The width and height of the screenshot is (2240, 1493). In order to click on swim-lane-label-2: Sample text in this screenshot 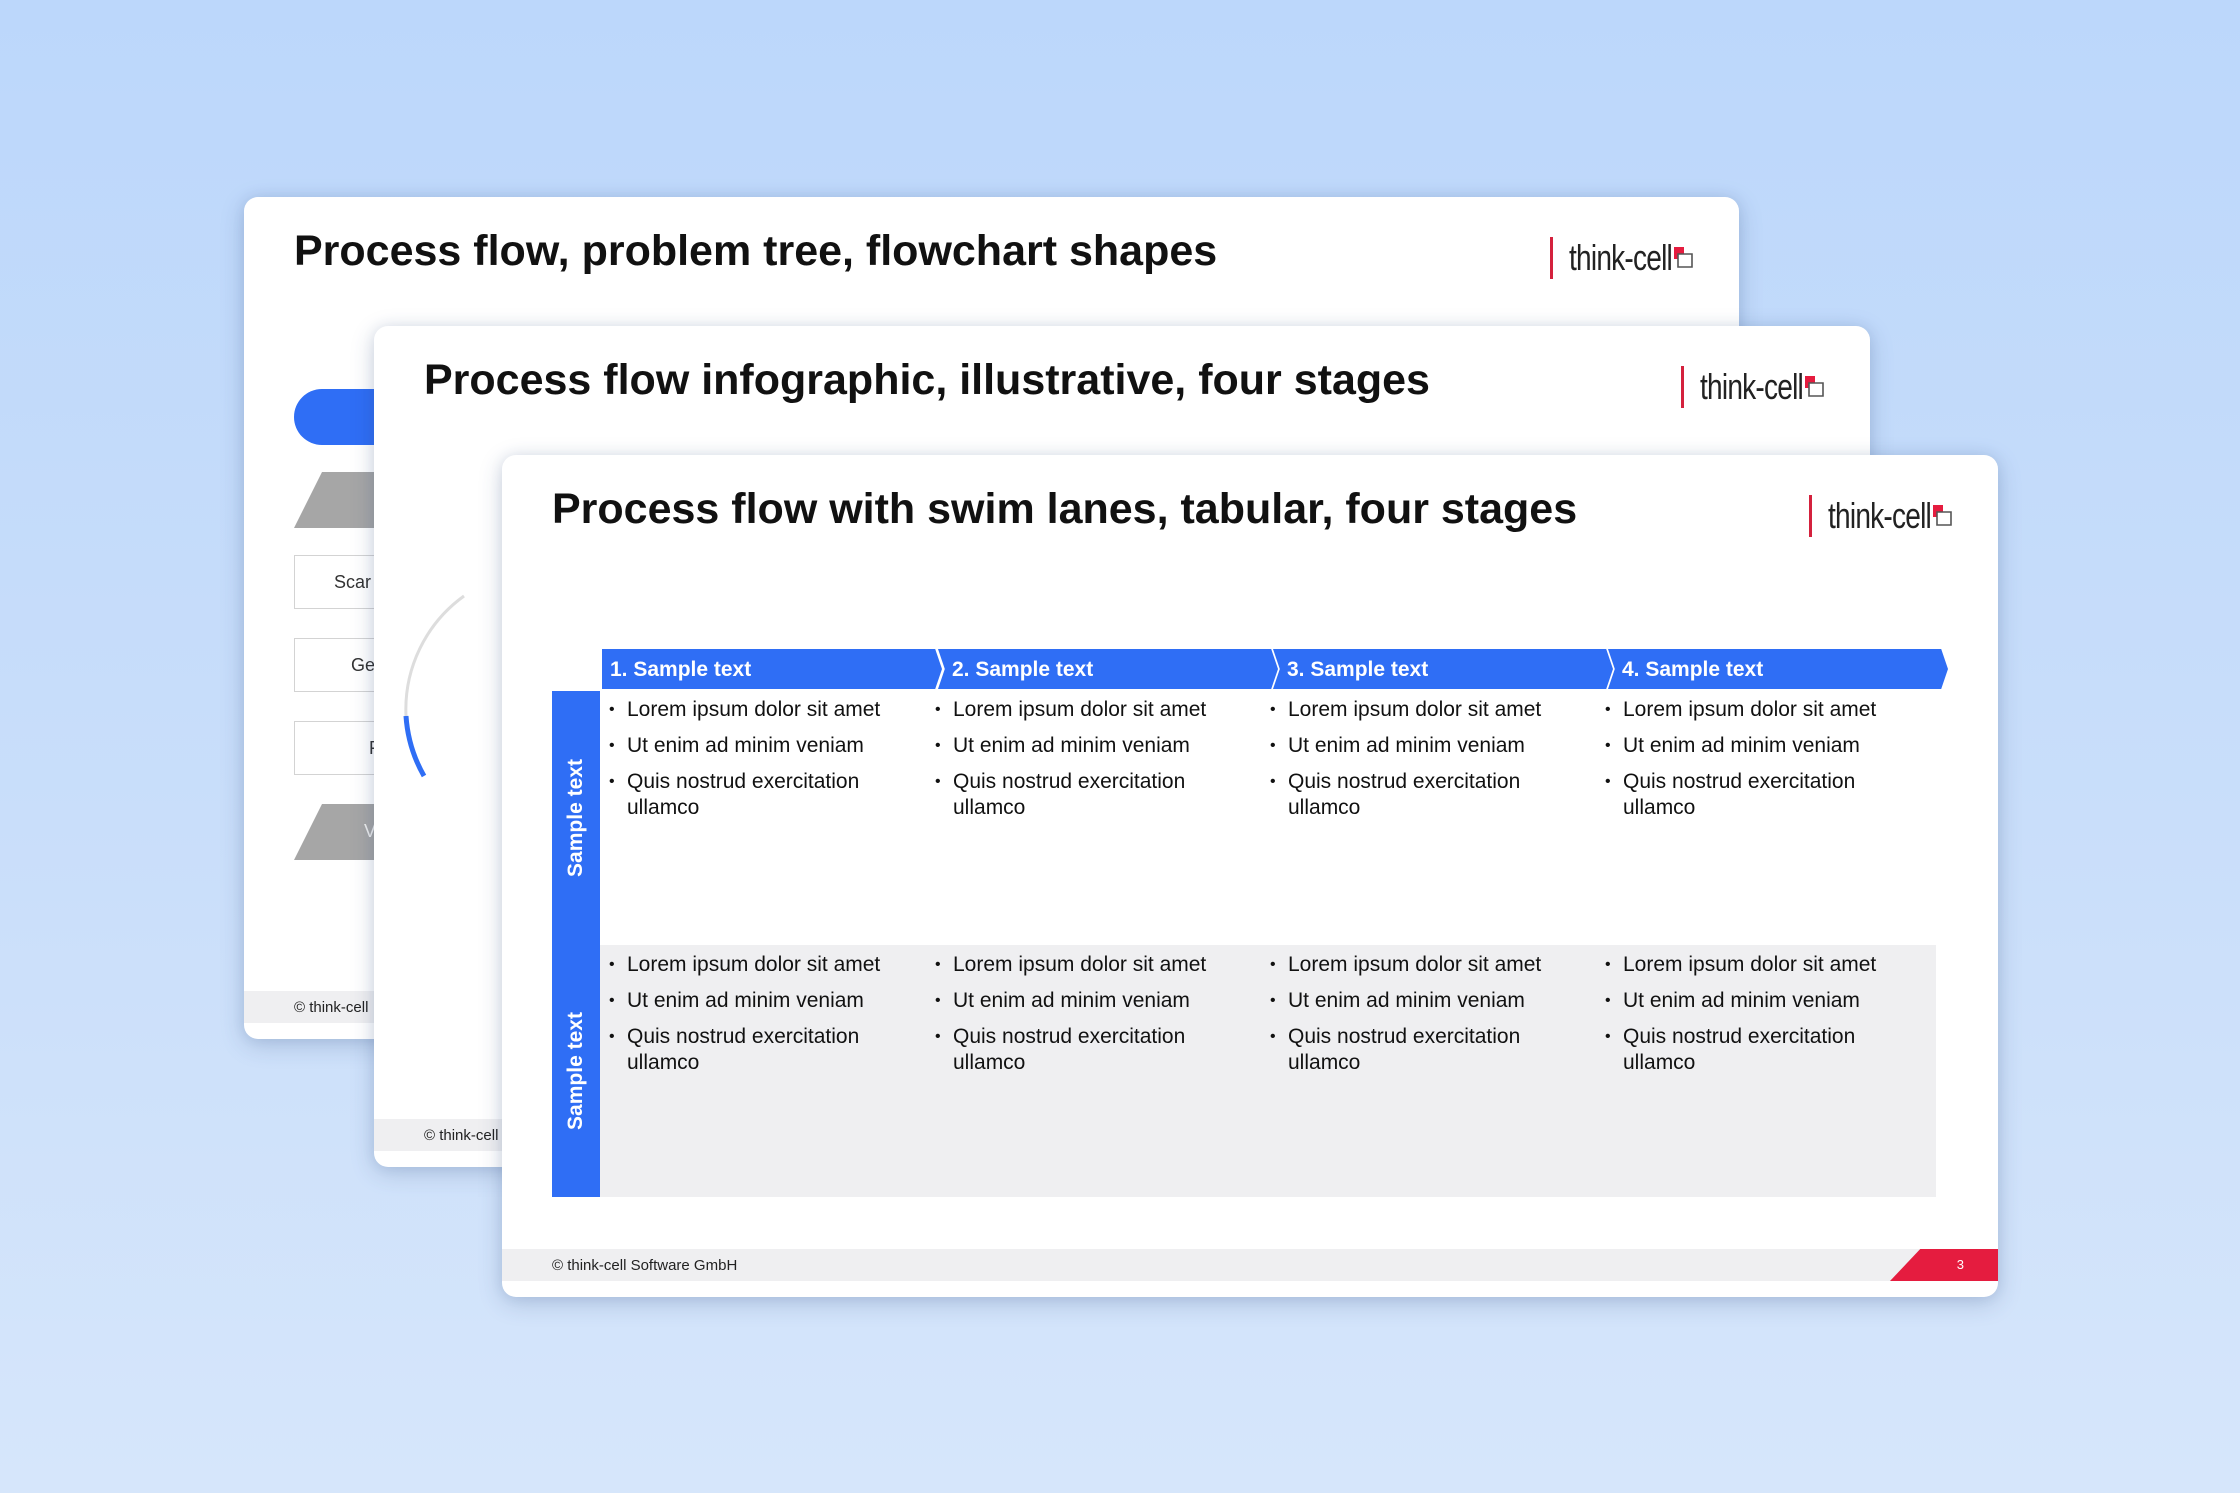, I will do `click(576, 1071)`.